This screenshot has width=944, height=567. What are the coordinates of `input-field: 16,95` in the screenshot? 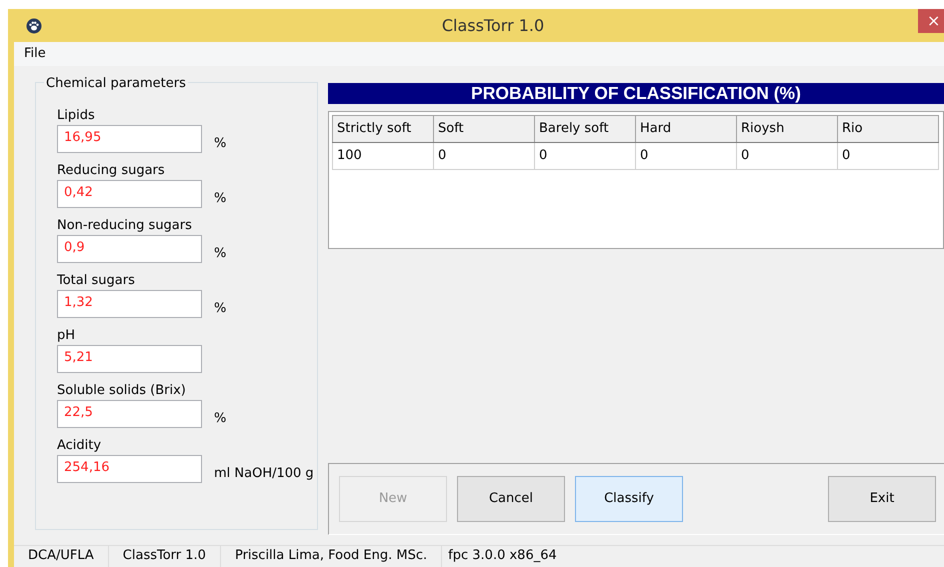 It's located at (129, 139).